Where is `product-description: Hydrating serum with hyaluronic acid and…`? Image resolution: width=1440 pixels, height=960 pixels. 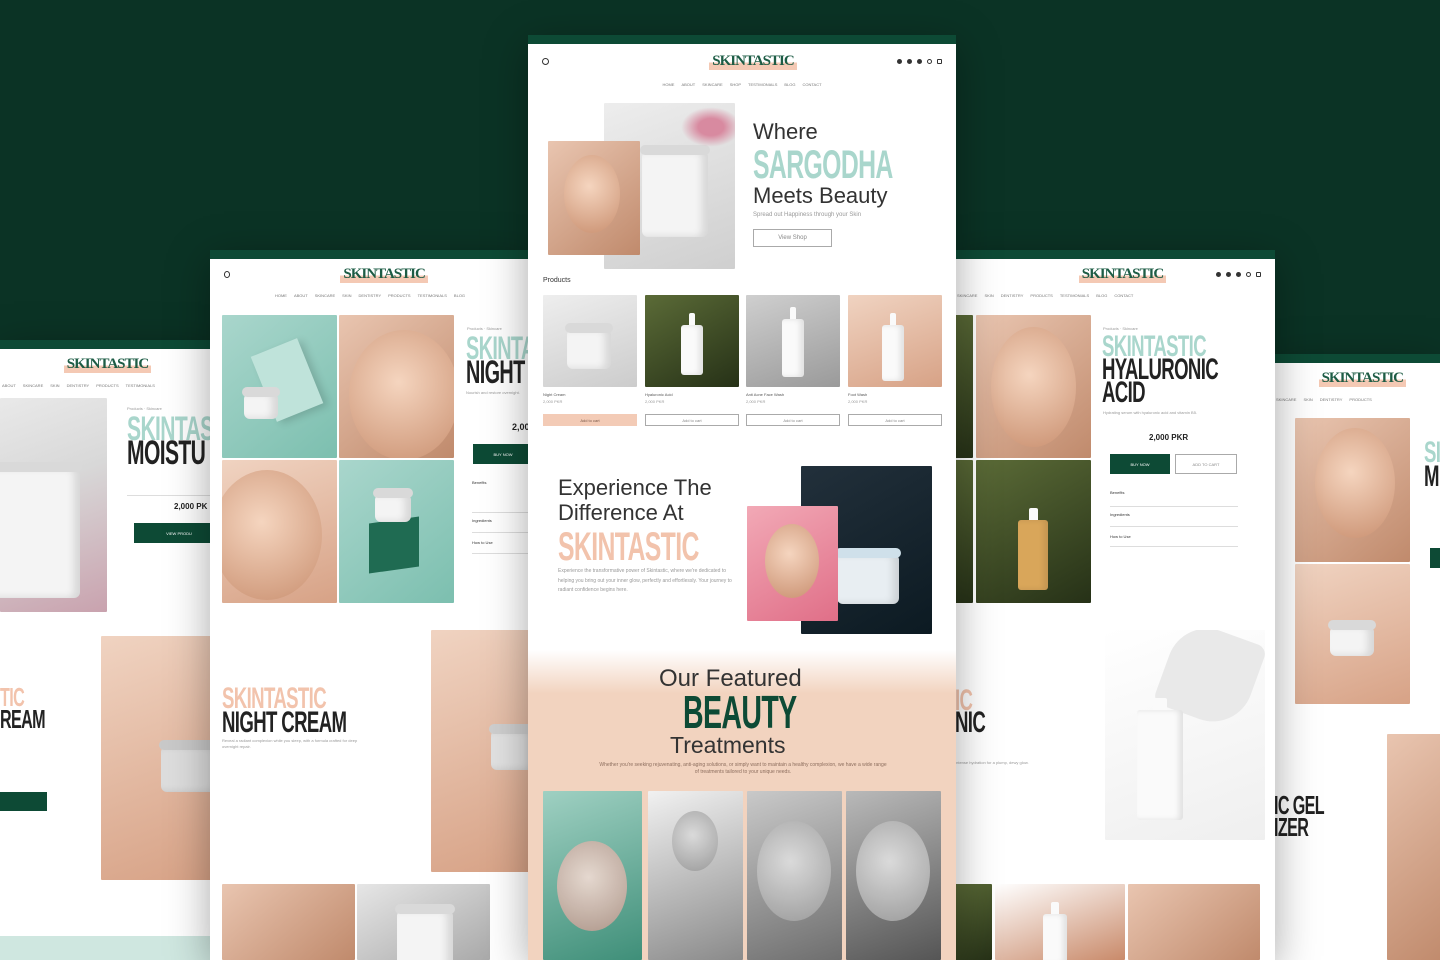 product-description: Hydrating serum with hyaluronic acid and… is located at coordinates (1150, 412).